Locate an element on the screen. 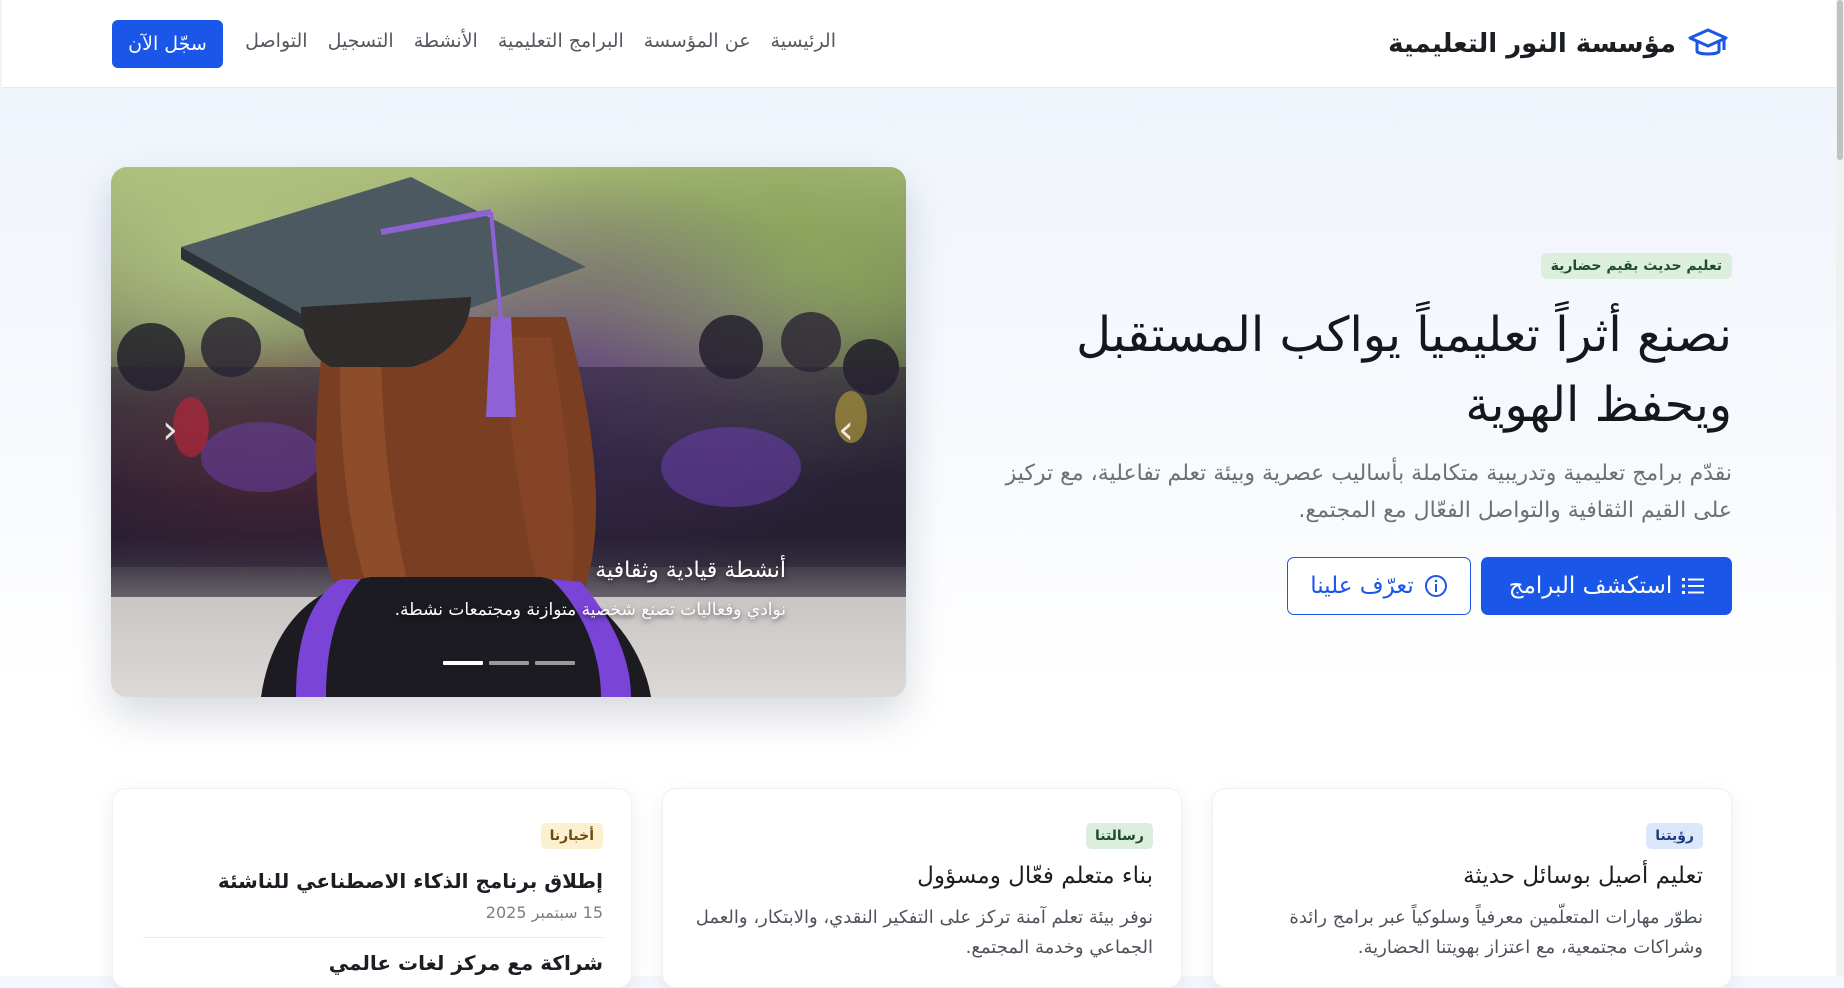 The width and height of the screenshot is (1844, 988). scrollbar-thumb is located at coordinates (1840, 80).